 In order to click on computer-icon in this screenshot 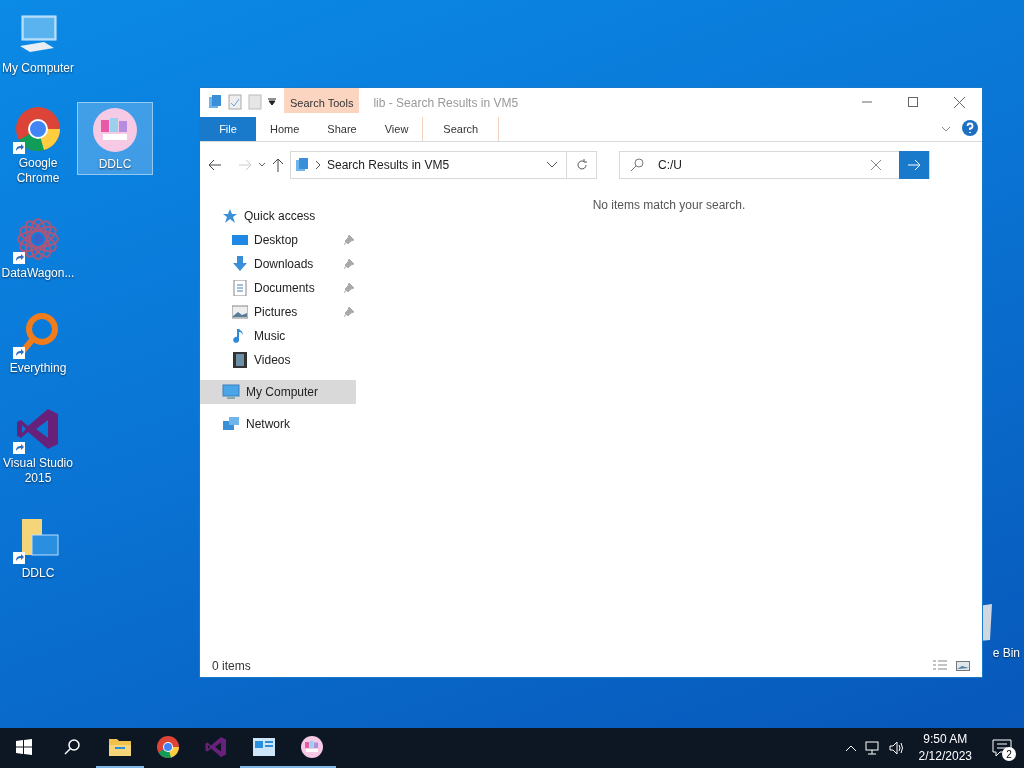, I will do `click(231, 392)`.